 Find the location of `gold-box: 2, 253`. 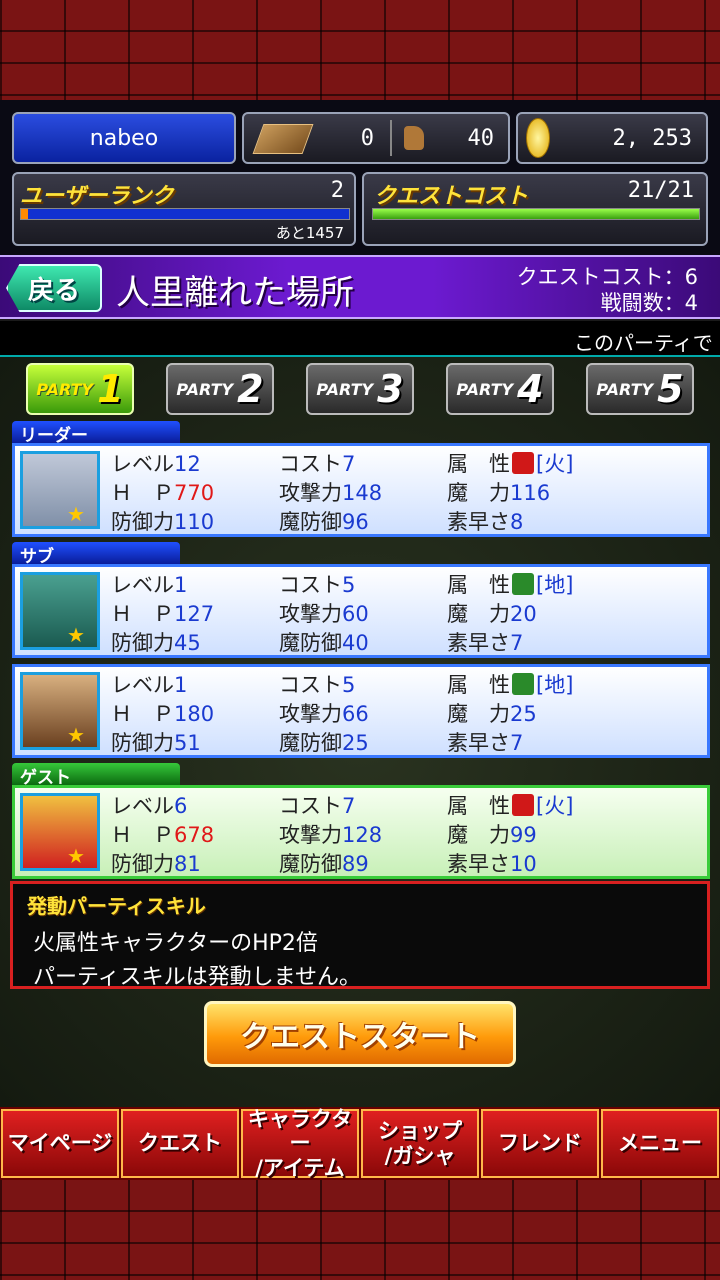

gold-box: 2, 253 is located at coordinates (612, 138).